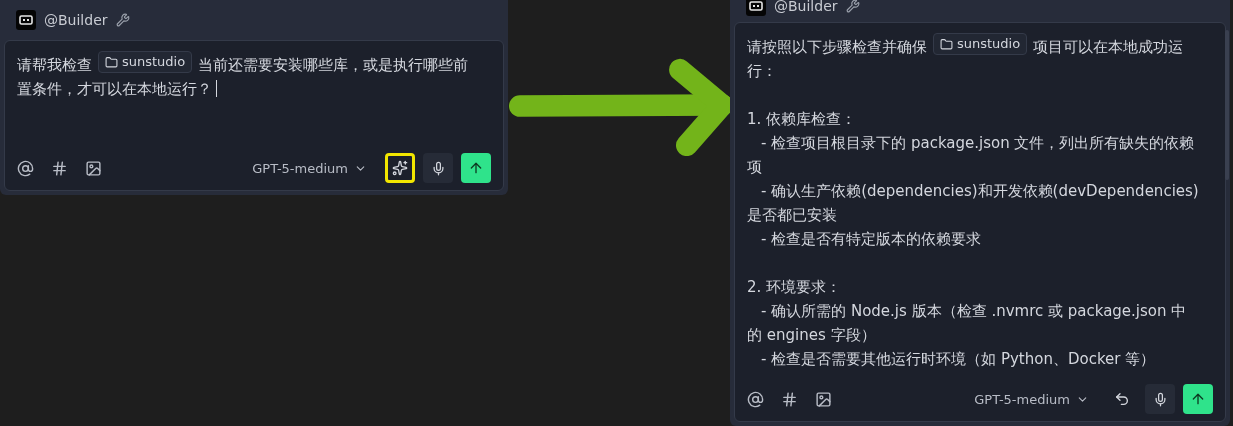 The image size is (1233, 426). Describe the element at coordinates (971, 155) in the screenshot. I see `list-item: - 检查项目根目录下的 package.json 文件，列出所有缺失的依赖项` at that location.